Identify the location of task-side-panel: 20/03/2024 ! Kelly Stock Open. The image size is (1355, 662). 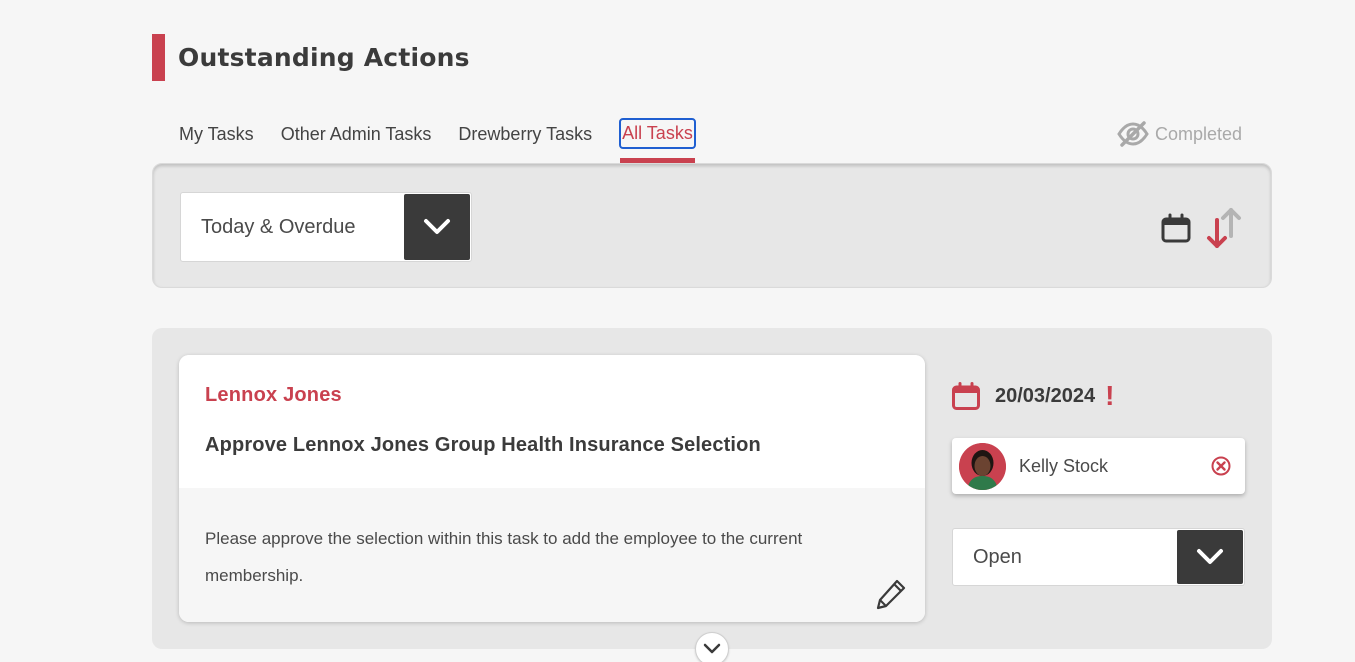
(1098, 483).